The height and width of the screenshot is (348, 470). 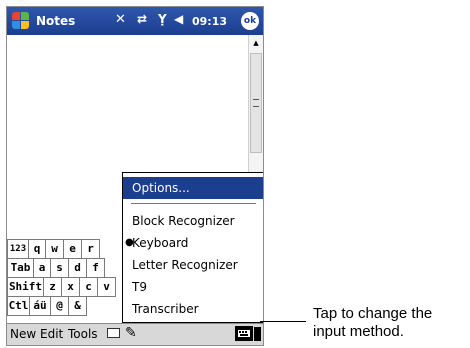 I want to click on signal-off-icon: ✕, so click(x=120, y=19).